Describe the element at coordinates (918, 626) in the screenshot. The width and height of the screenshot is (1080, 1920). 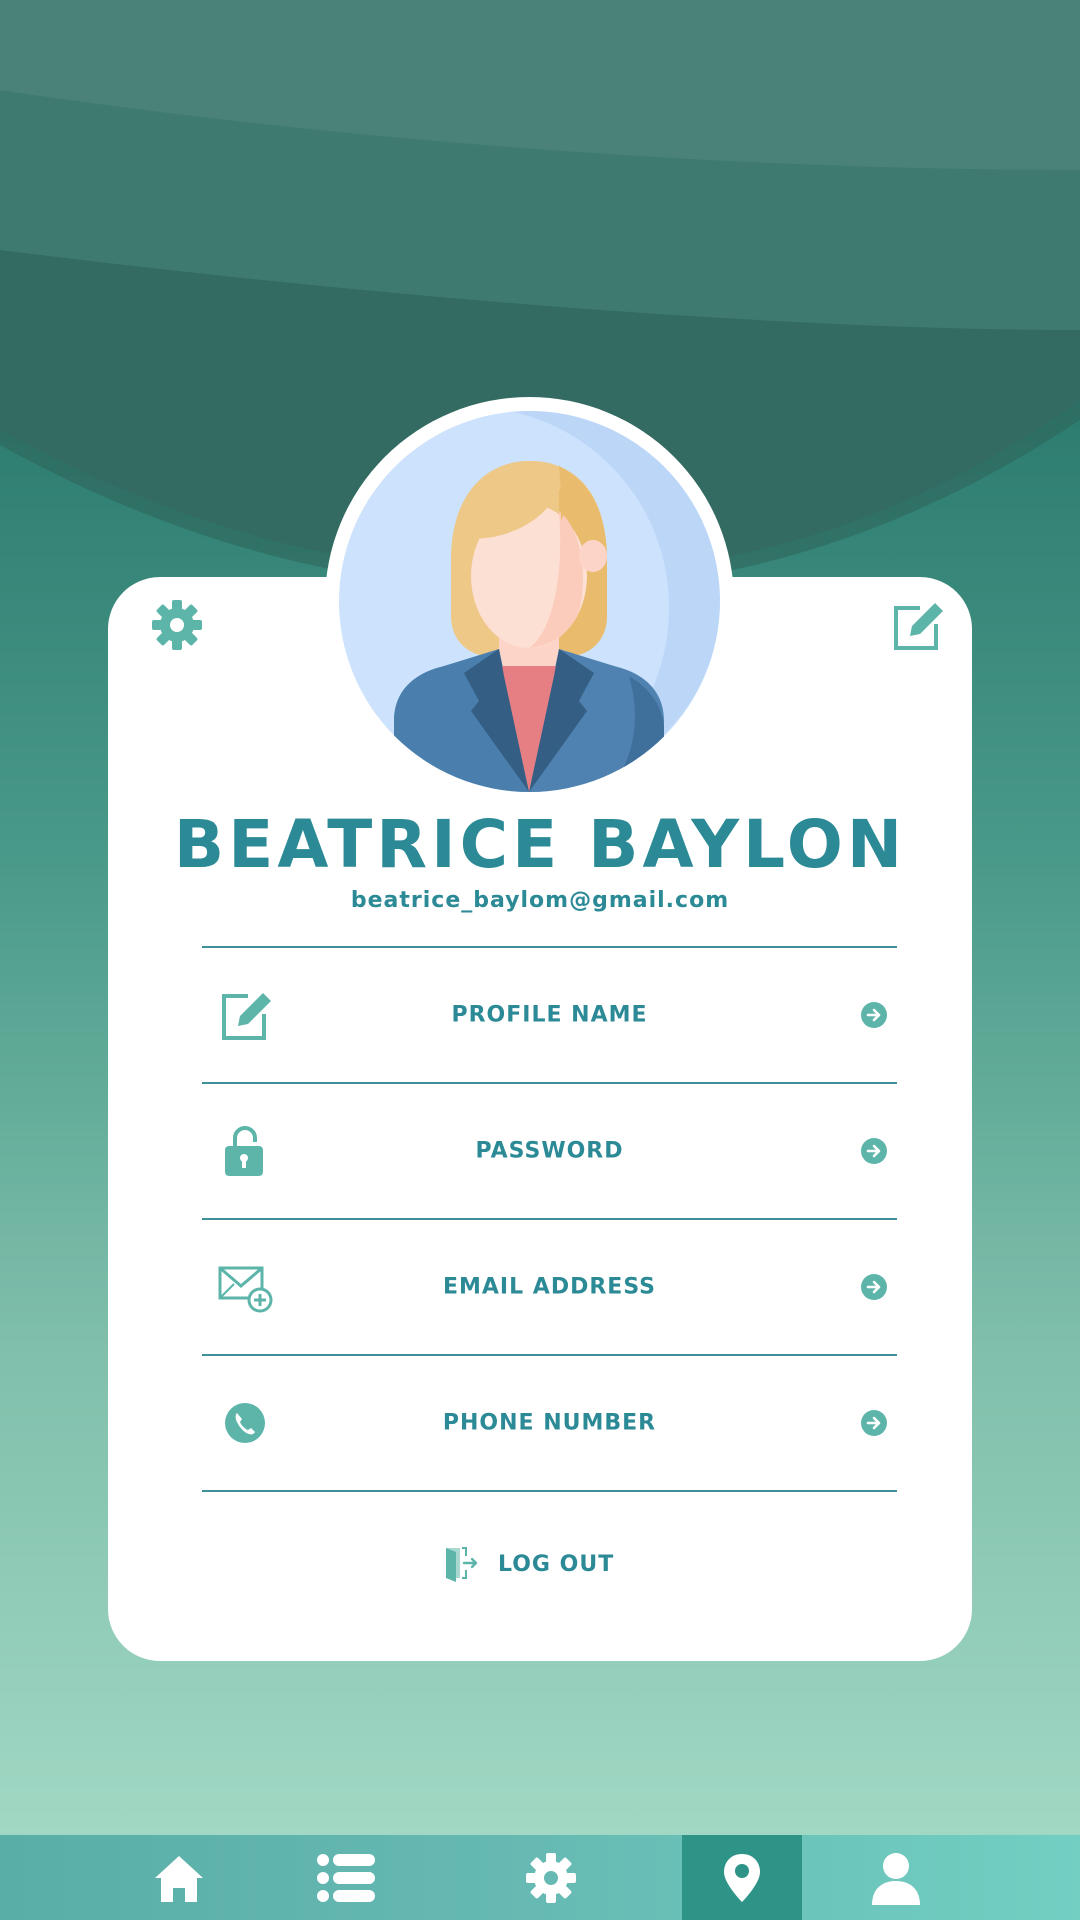
I see `edit-profile-icon` at that location.